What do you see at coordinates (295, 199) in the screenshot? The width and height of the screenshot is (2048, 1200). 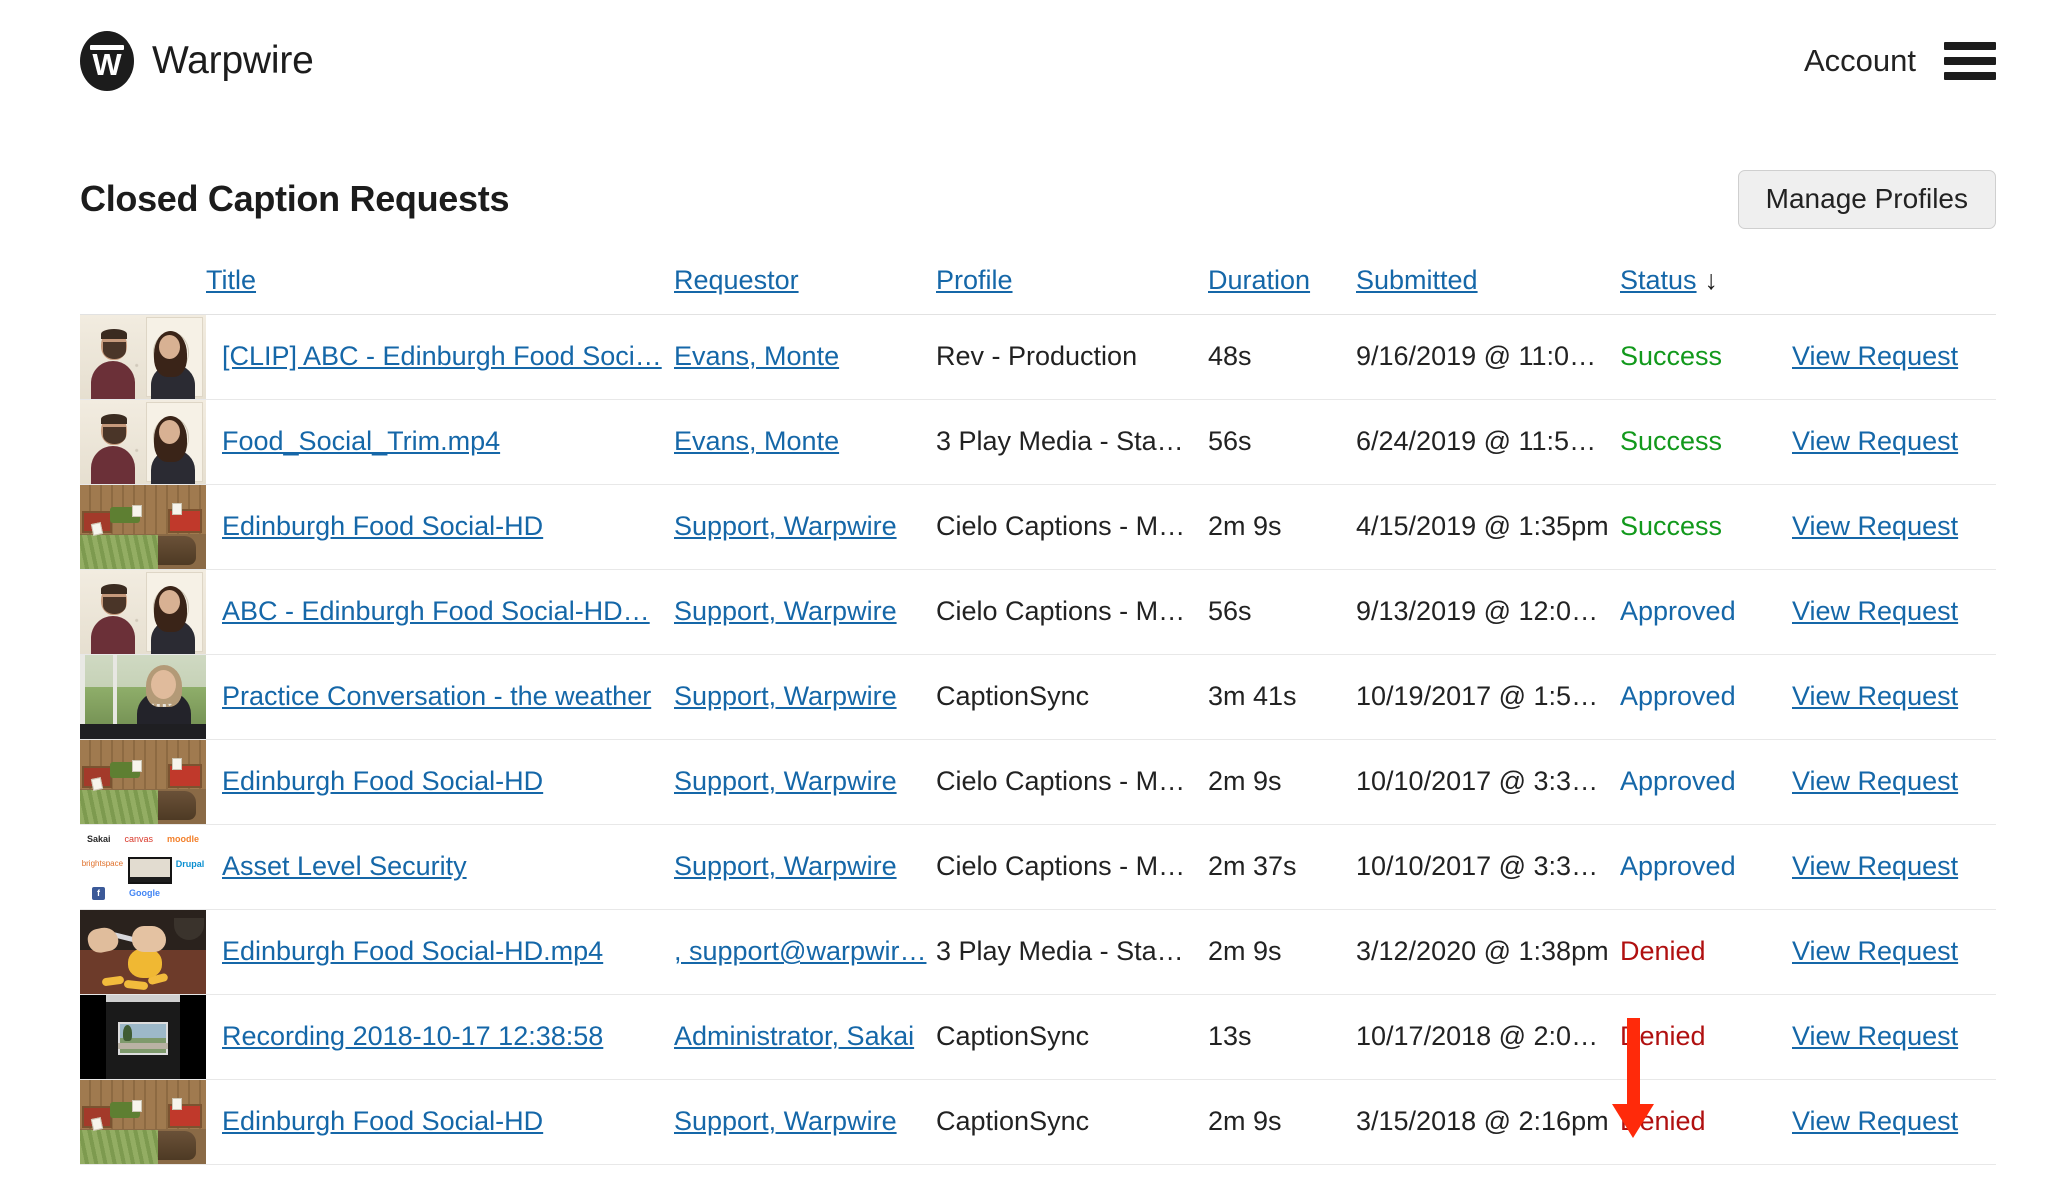 I see `page-title: Closed Caption Requests` at bounding box center [295, 199].